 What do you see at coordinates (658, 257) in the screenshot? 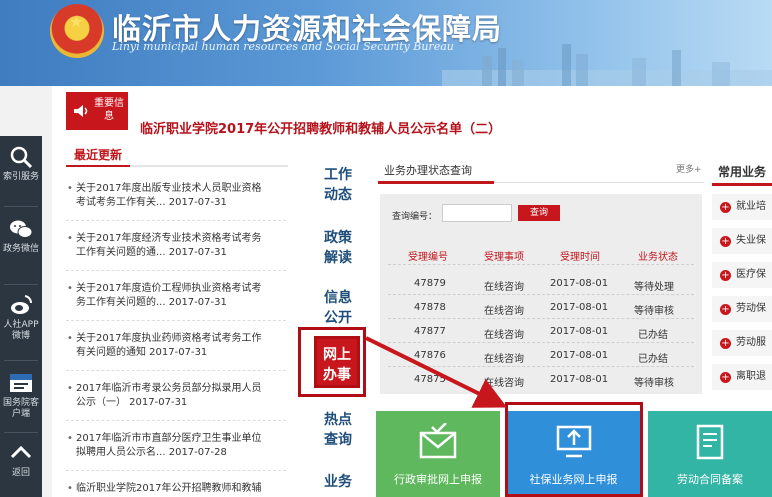
I see `column-header: 业务状态` at bounding box center [658, 257].